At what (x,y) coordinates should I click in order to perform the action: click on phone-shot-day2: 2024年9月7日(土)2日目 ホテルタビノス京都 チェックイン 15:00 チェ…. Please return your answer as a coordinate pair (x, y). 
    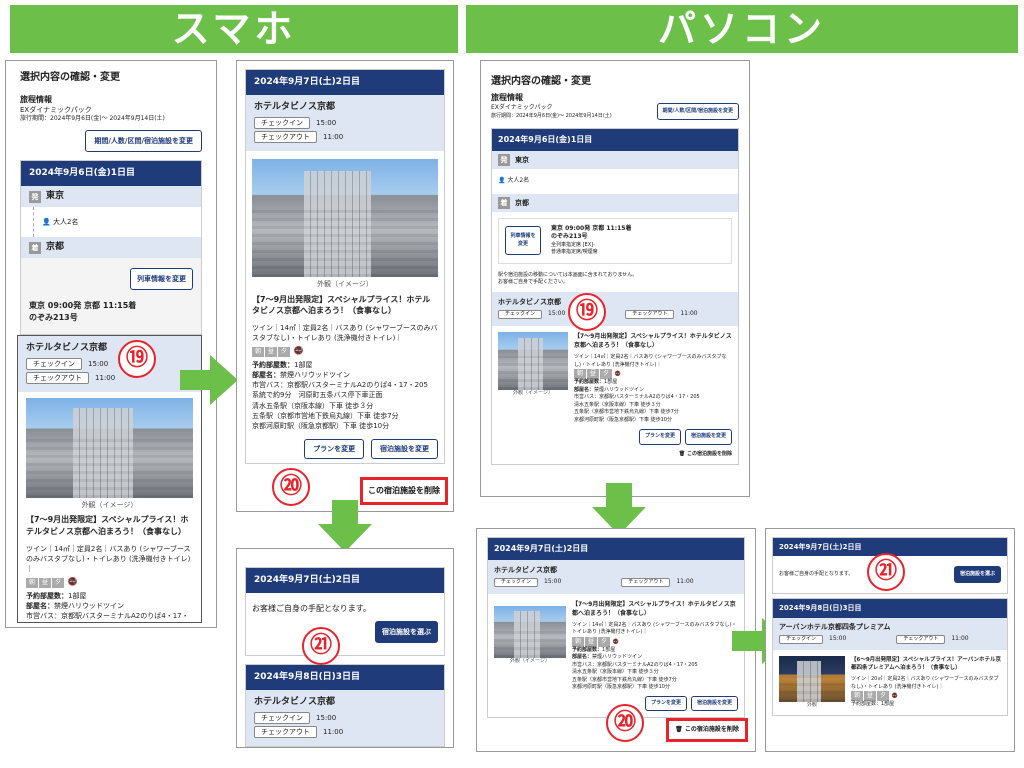
    Looking at the image, I should click on (345, 286).